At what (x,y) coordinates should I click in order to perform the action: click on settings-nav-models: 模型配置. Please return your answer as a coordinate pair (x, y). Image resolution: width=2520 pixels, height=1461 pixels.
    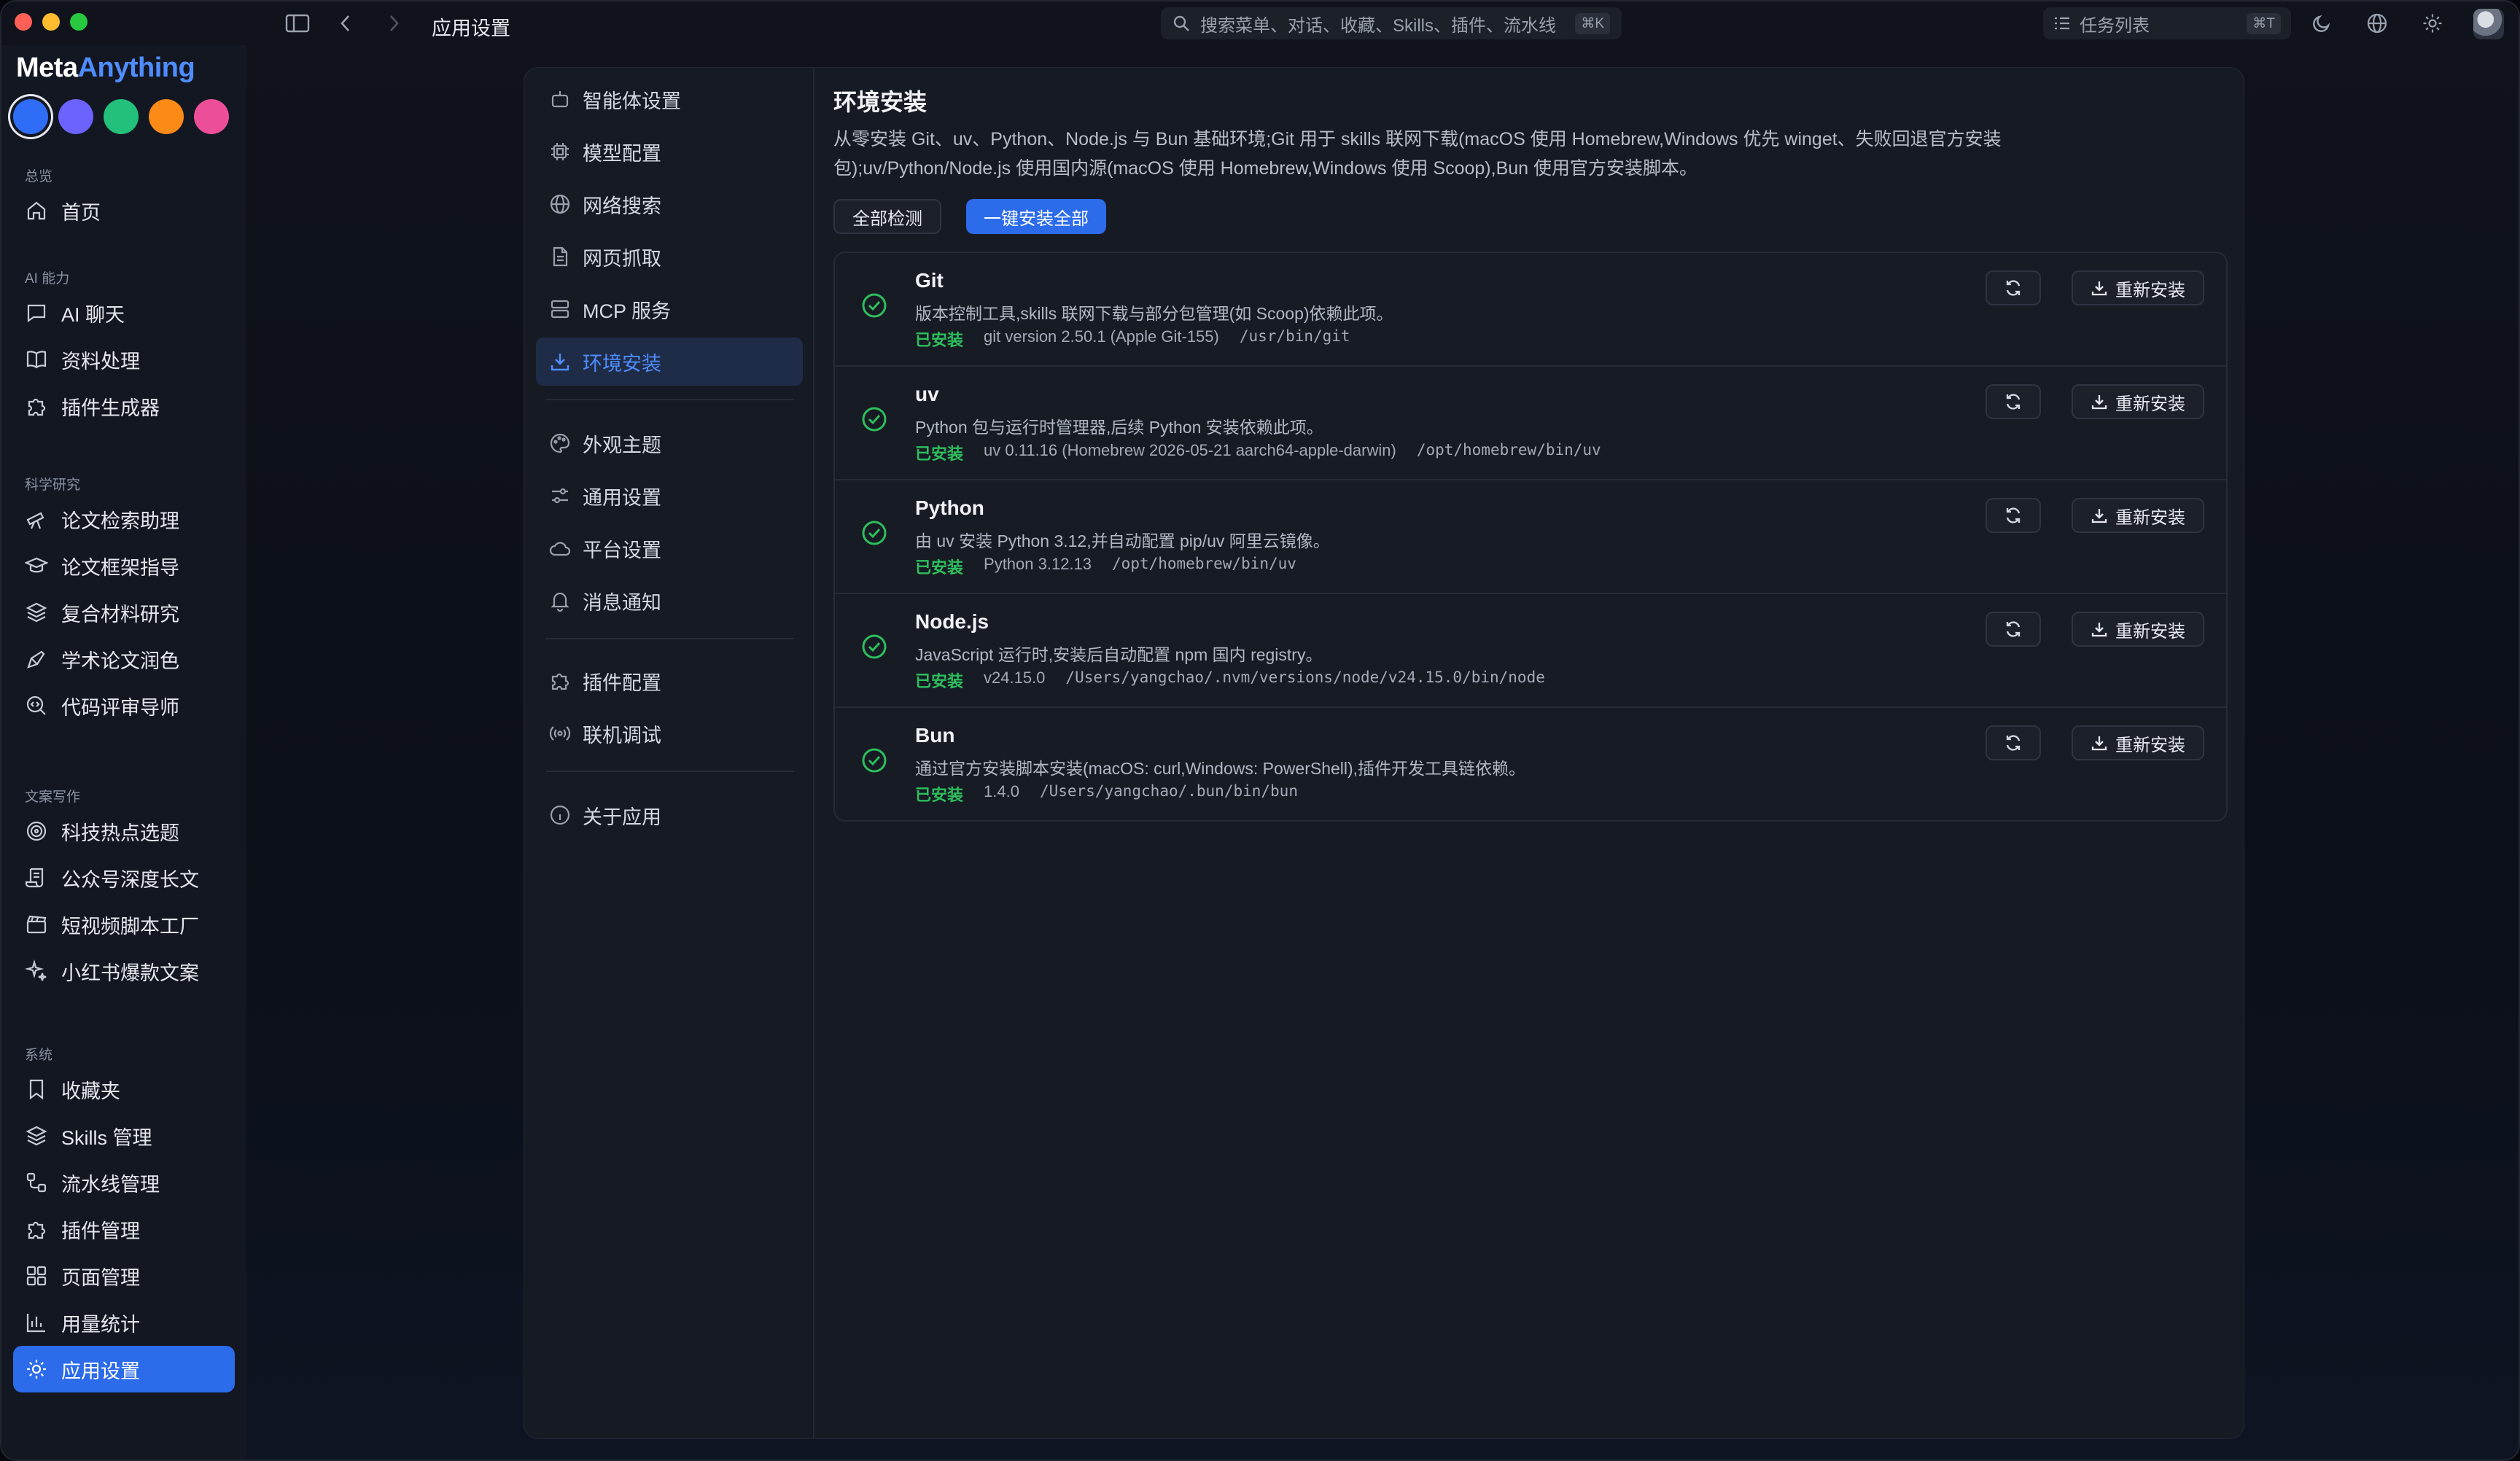
    Looking at the image, I should click on (669, 152).